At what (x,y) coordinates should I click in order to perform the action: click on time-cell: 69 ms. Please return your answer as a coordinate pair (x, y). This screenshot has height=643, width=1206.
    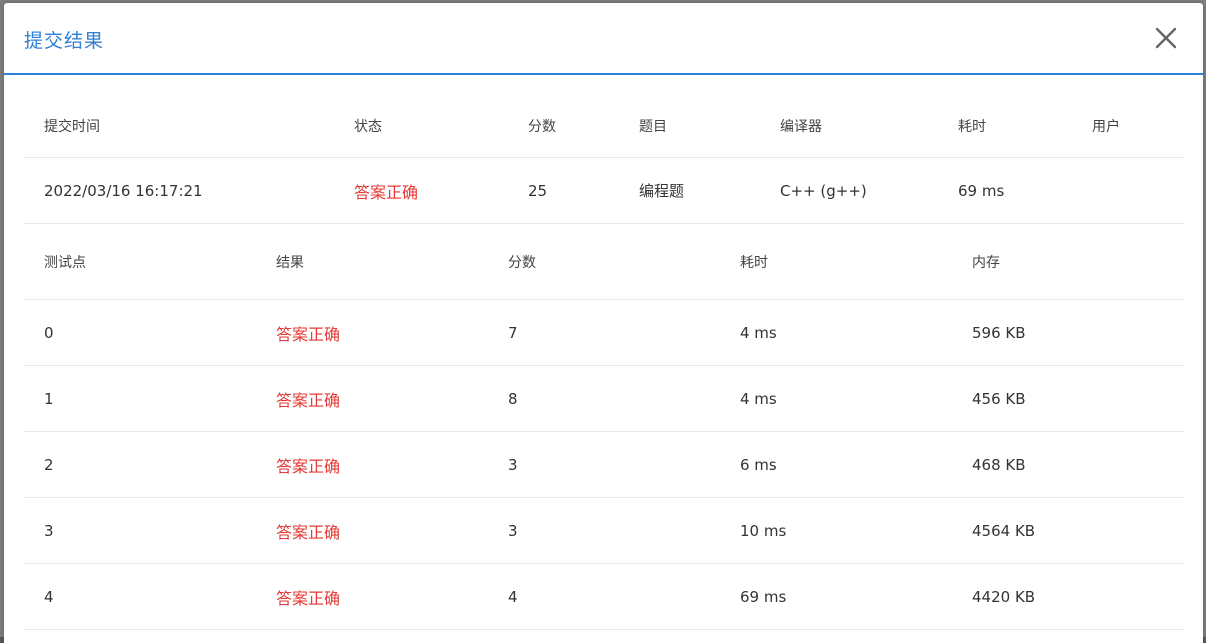
    Looking at the image, I should click on (1005, 190).